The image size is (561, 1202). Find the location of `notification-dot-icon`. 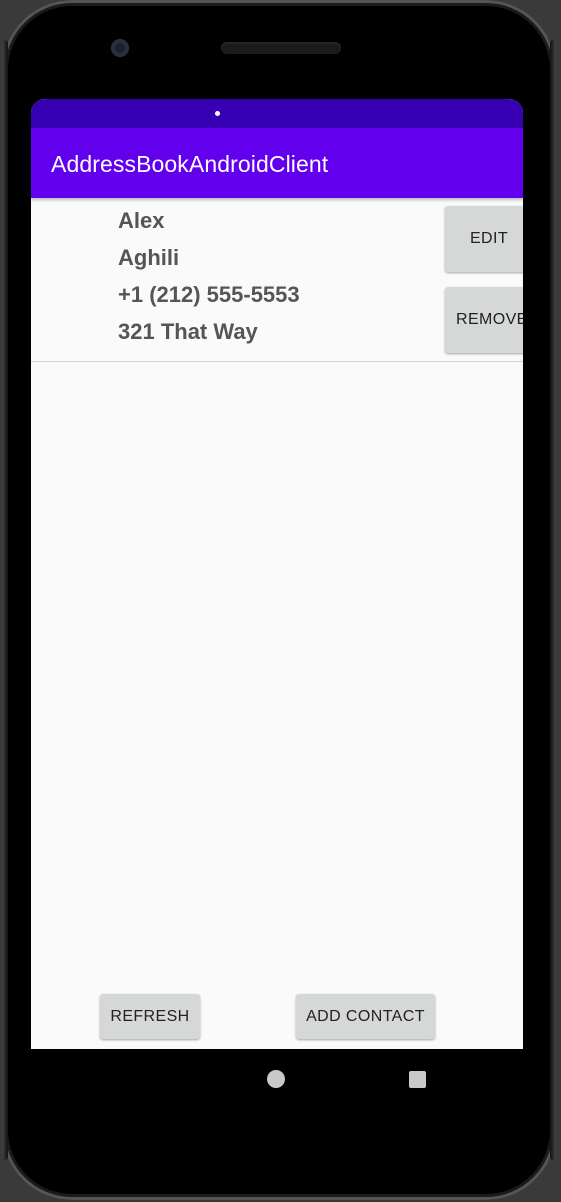

notification-dot-icon is located at coordinates (217, 113).